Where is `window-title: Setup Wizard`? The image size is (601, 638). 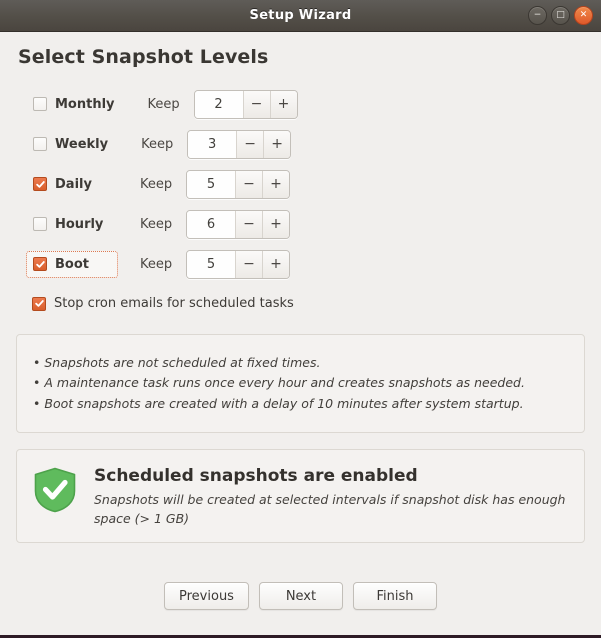
window-title: Setup Wizard is located at coordinates (300, 15).